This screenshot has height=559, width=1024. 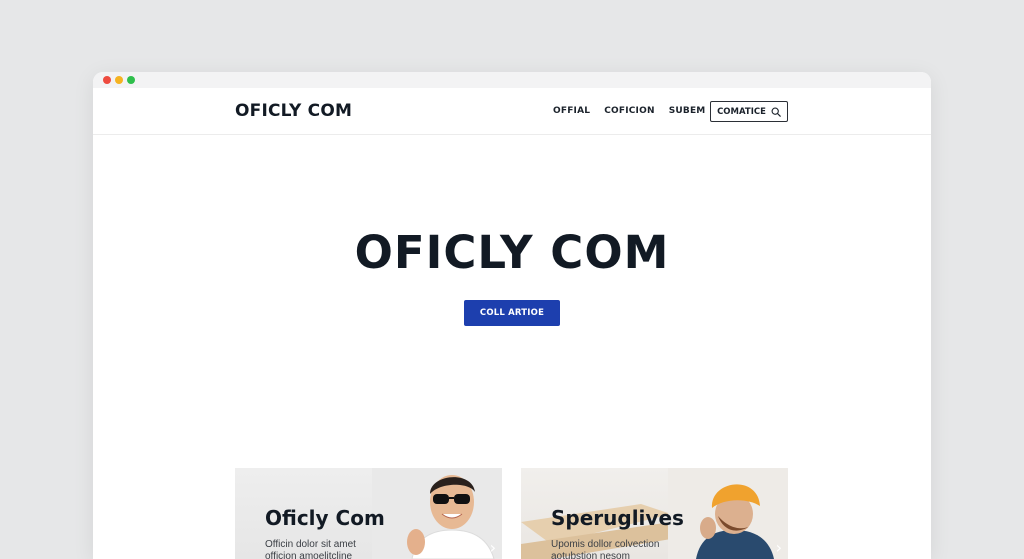 What do you see at coordinates (741, 111) in the screenshot?
I see `search-button-label: COMATICE` at bounding box center [741, 111].